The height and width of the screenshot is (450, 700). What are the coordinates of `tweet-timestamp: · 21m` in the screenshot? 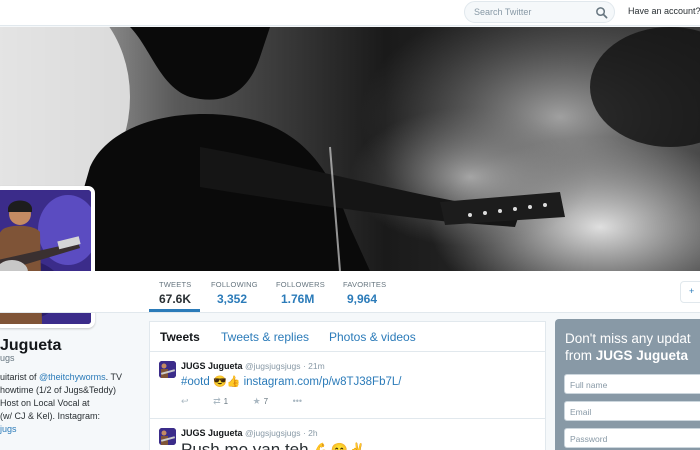 It's located at (314, 366).